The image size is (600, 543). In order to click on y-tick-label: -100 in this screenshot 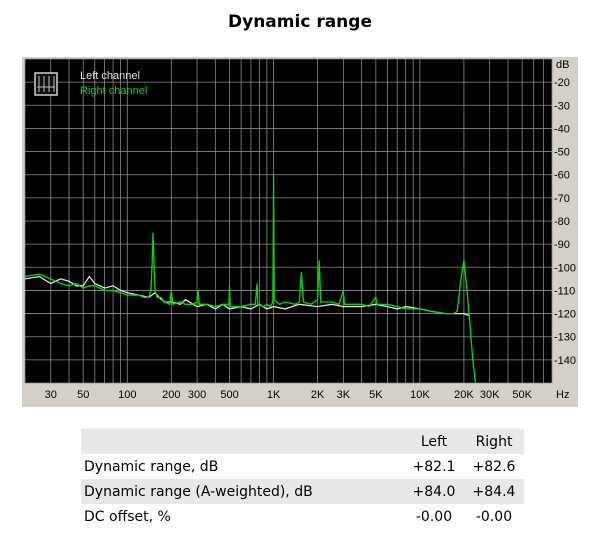, I will do `click(565, 268)`.